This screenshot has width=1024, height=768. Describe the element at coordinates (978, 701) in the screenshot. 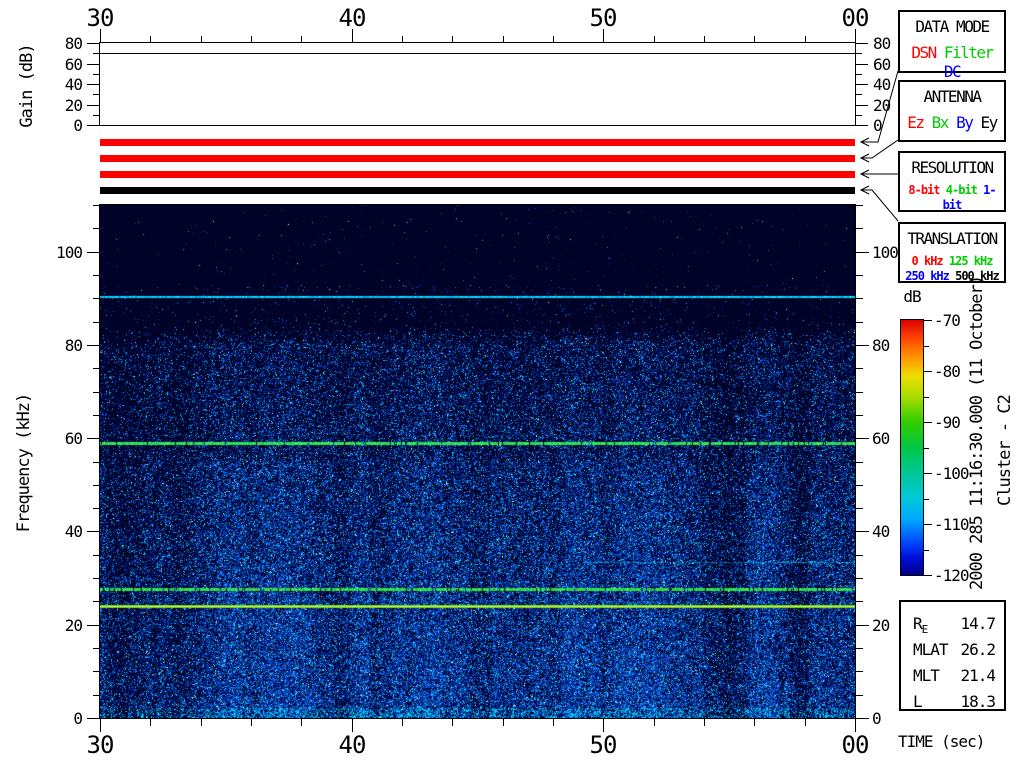

I see `ephemeris-value: 18.3` at that location.